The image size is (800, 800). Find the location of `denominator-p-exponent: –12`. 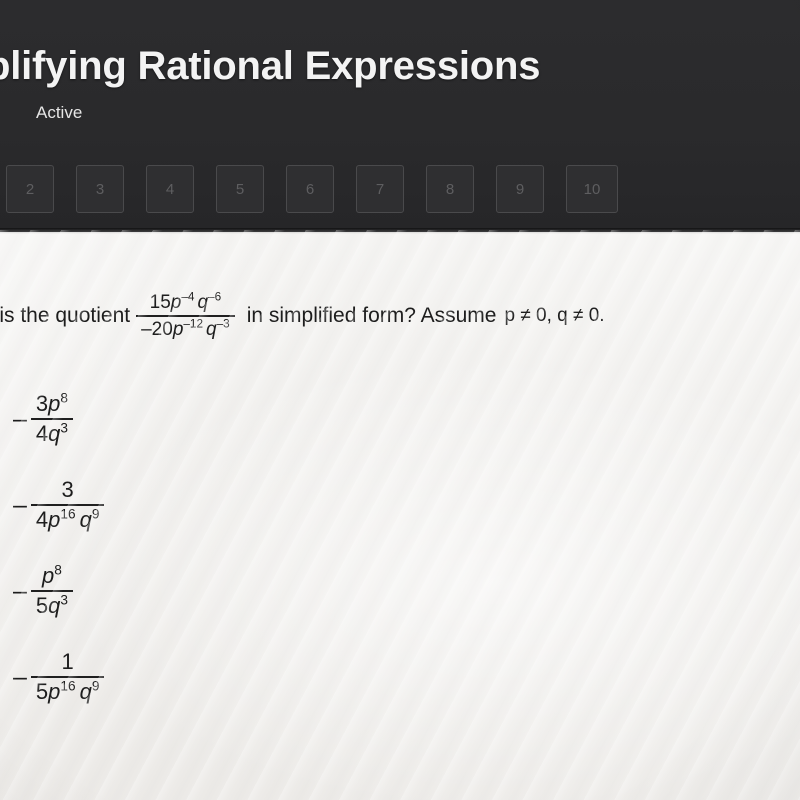

denominator-p-exponent: –12 is located at coordinates (193, 324).